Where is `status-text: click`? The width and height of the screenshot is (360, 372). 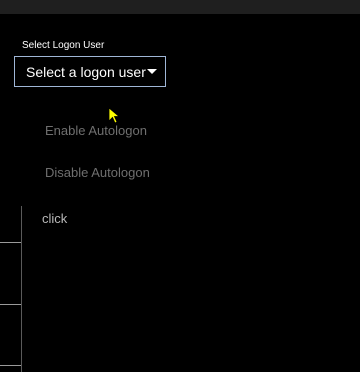
status-text: click is located at coordinates (55, 218).